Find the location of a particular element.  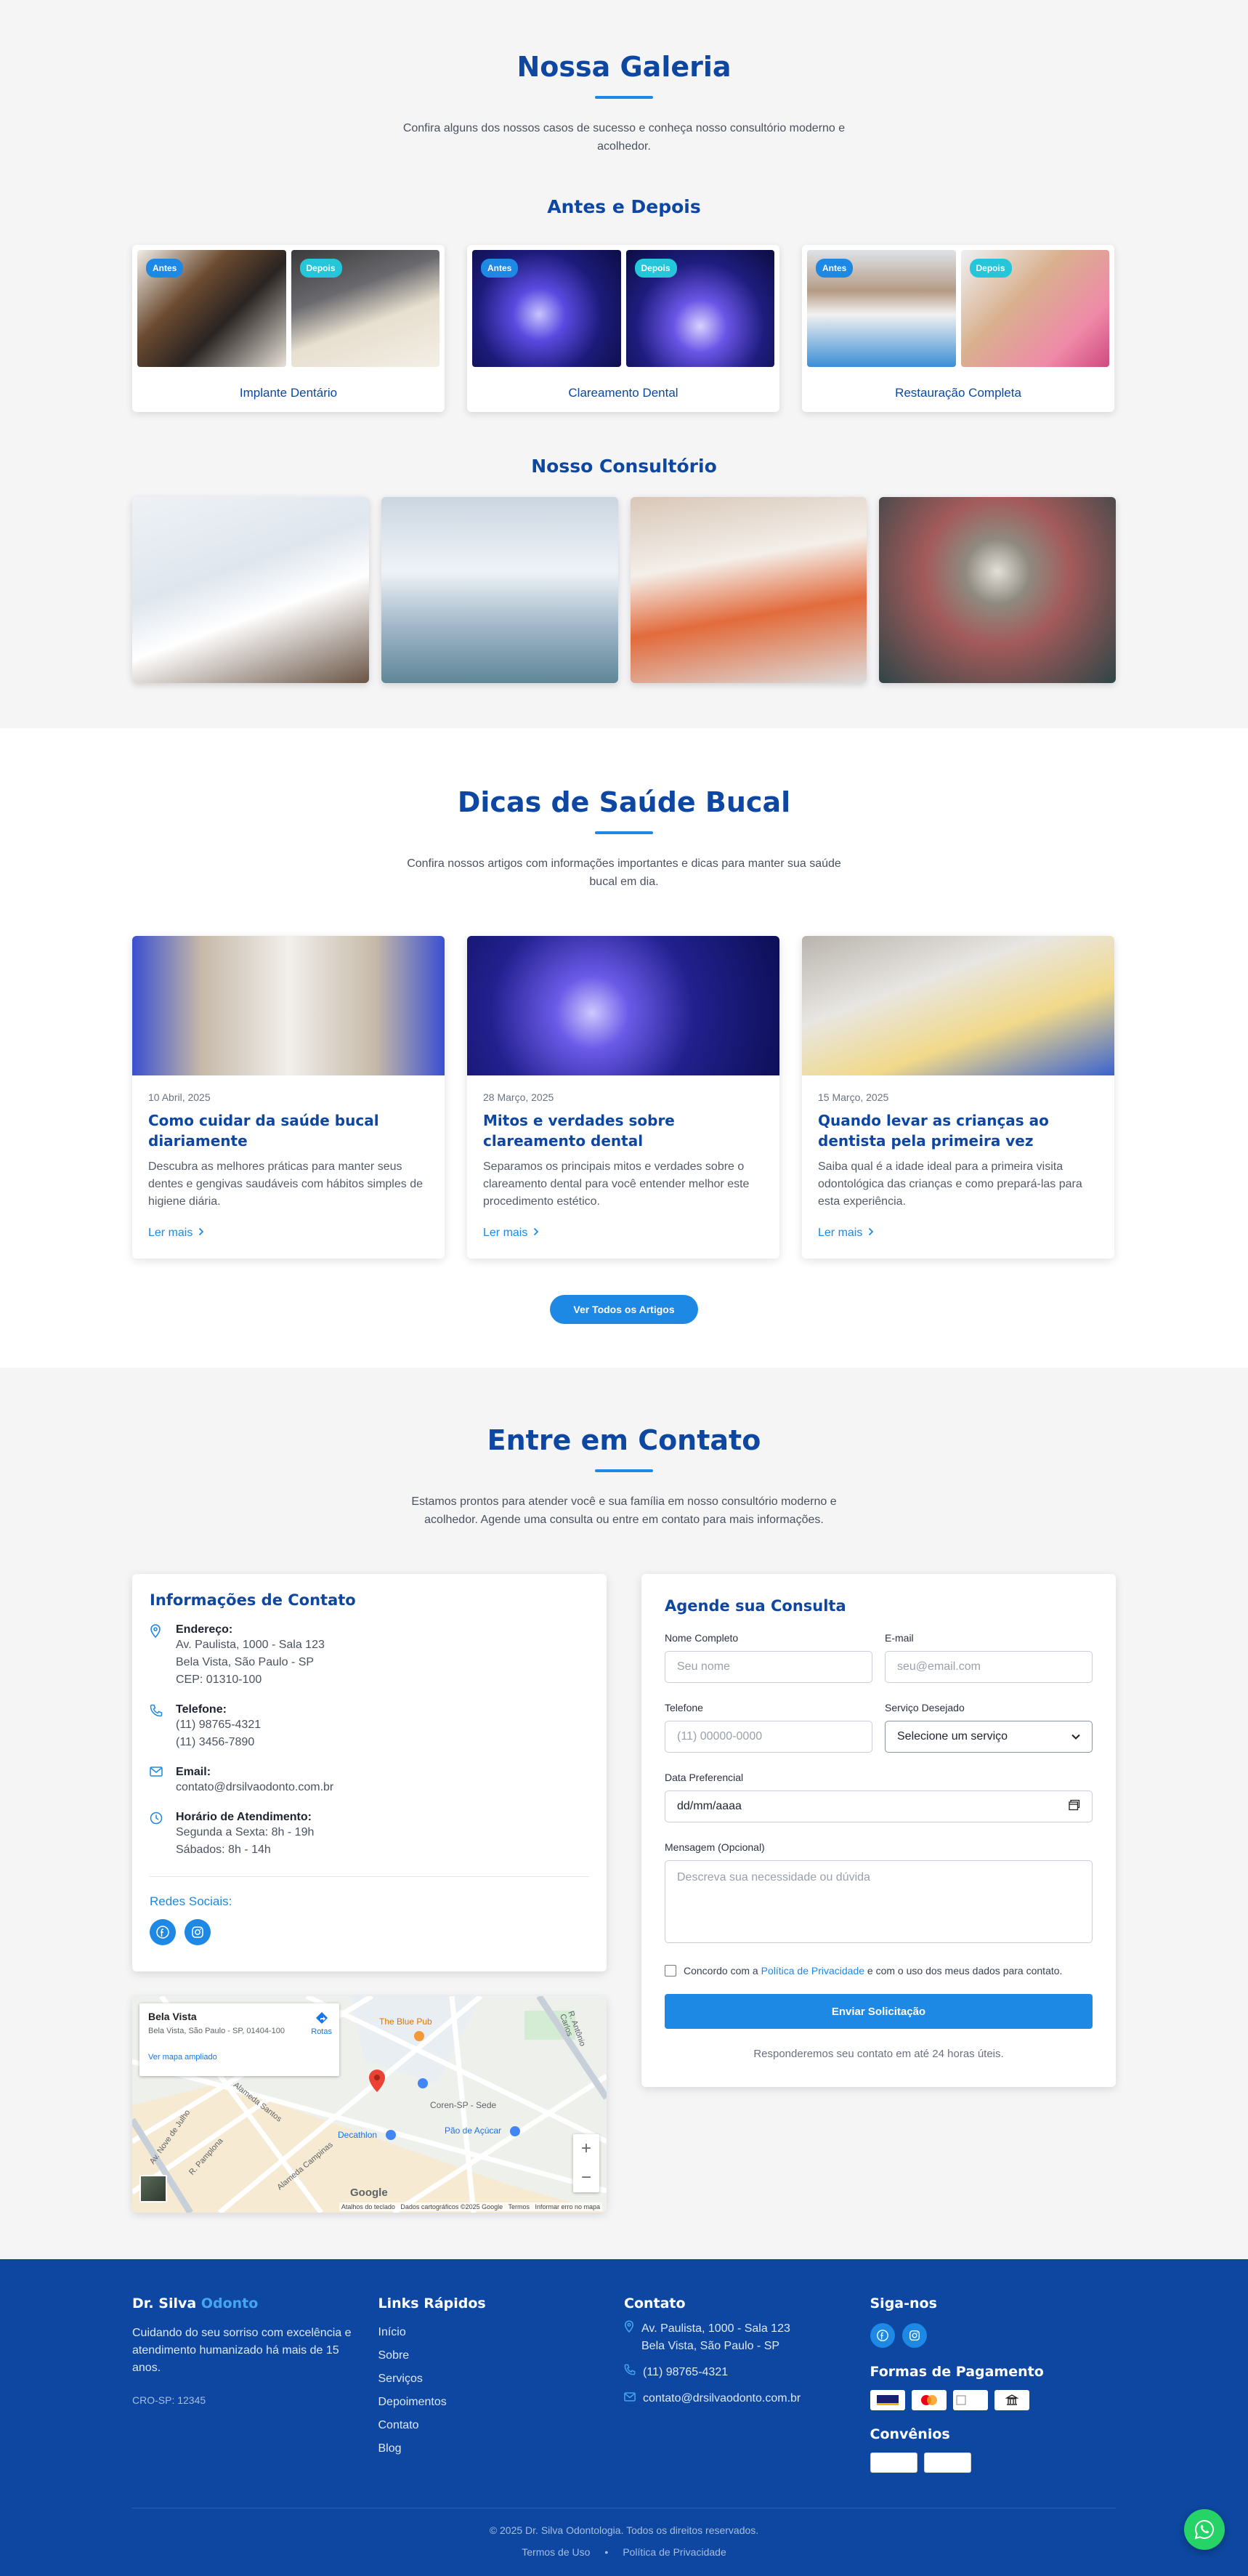

blog-title: Como cuidar da saúde bucal diariamente is located at coordinates (288, 1131).